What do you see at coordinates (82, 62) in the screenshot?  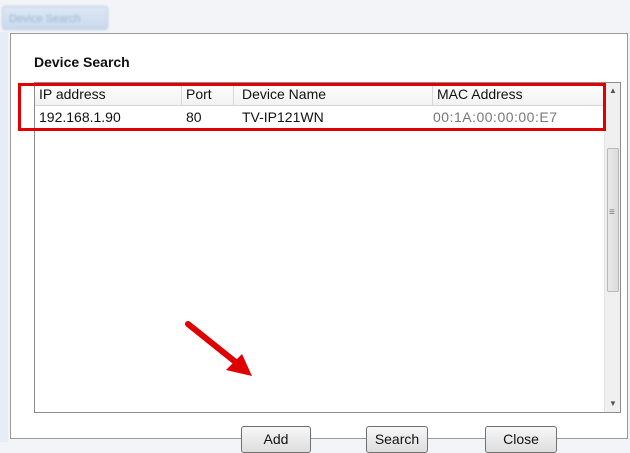 I see `dialog-title: Device Search` at bounding box center [82, 62].